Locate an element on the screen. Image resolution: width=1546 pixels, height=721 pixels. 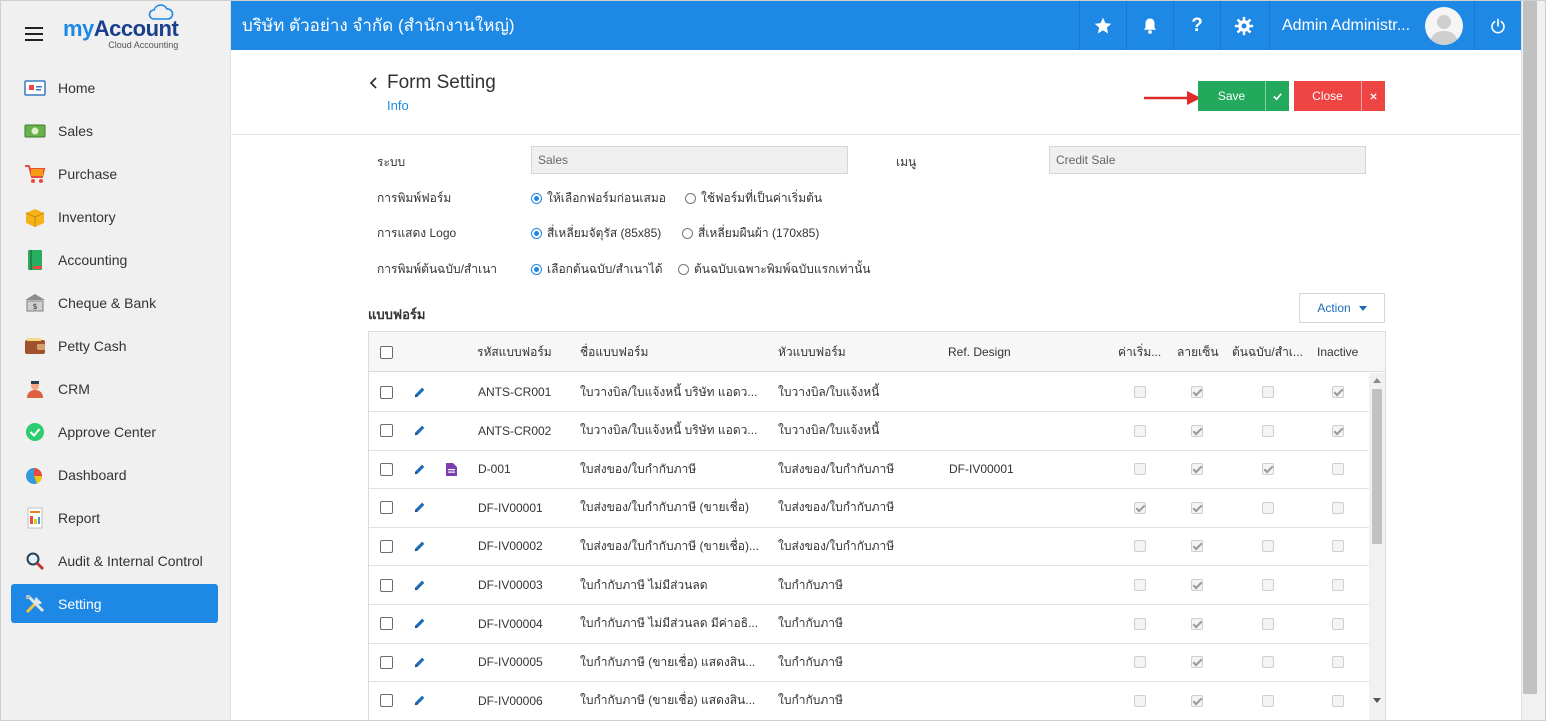
select-all-checkbox is located at coordinates (386, 352).